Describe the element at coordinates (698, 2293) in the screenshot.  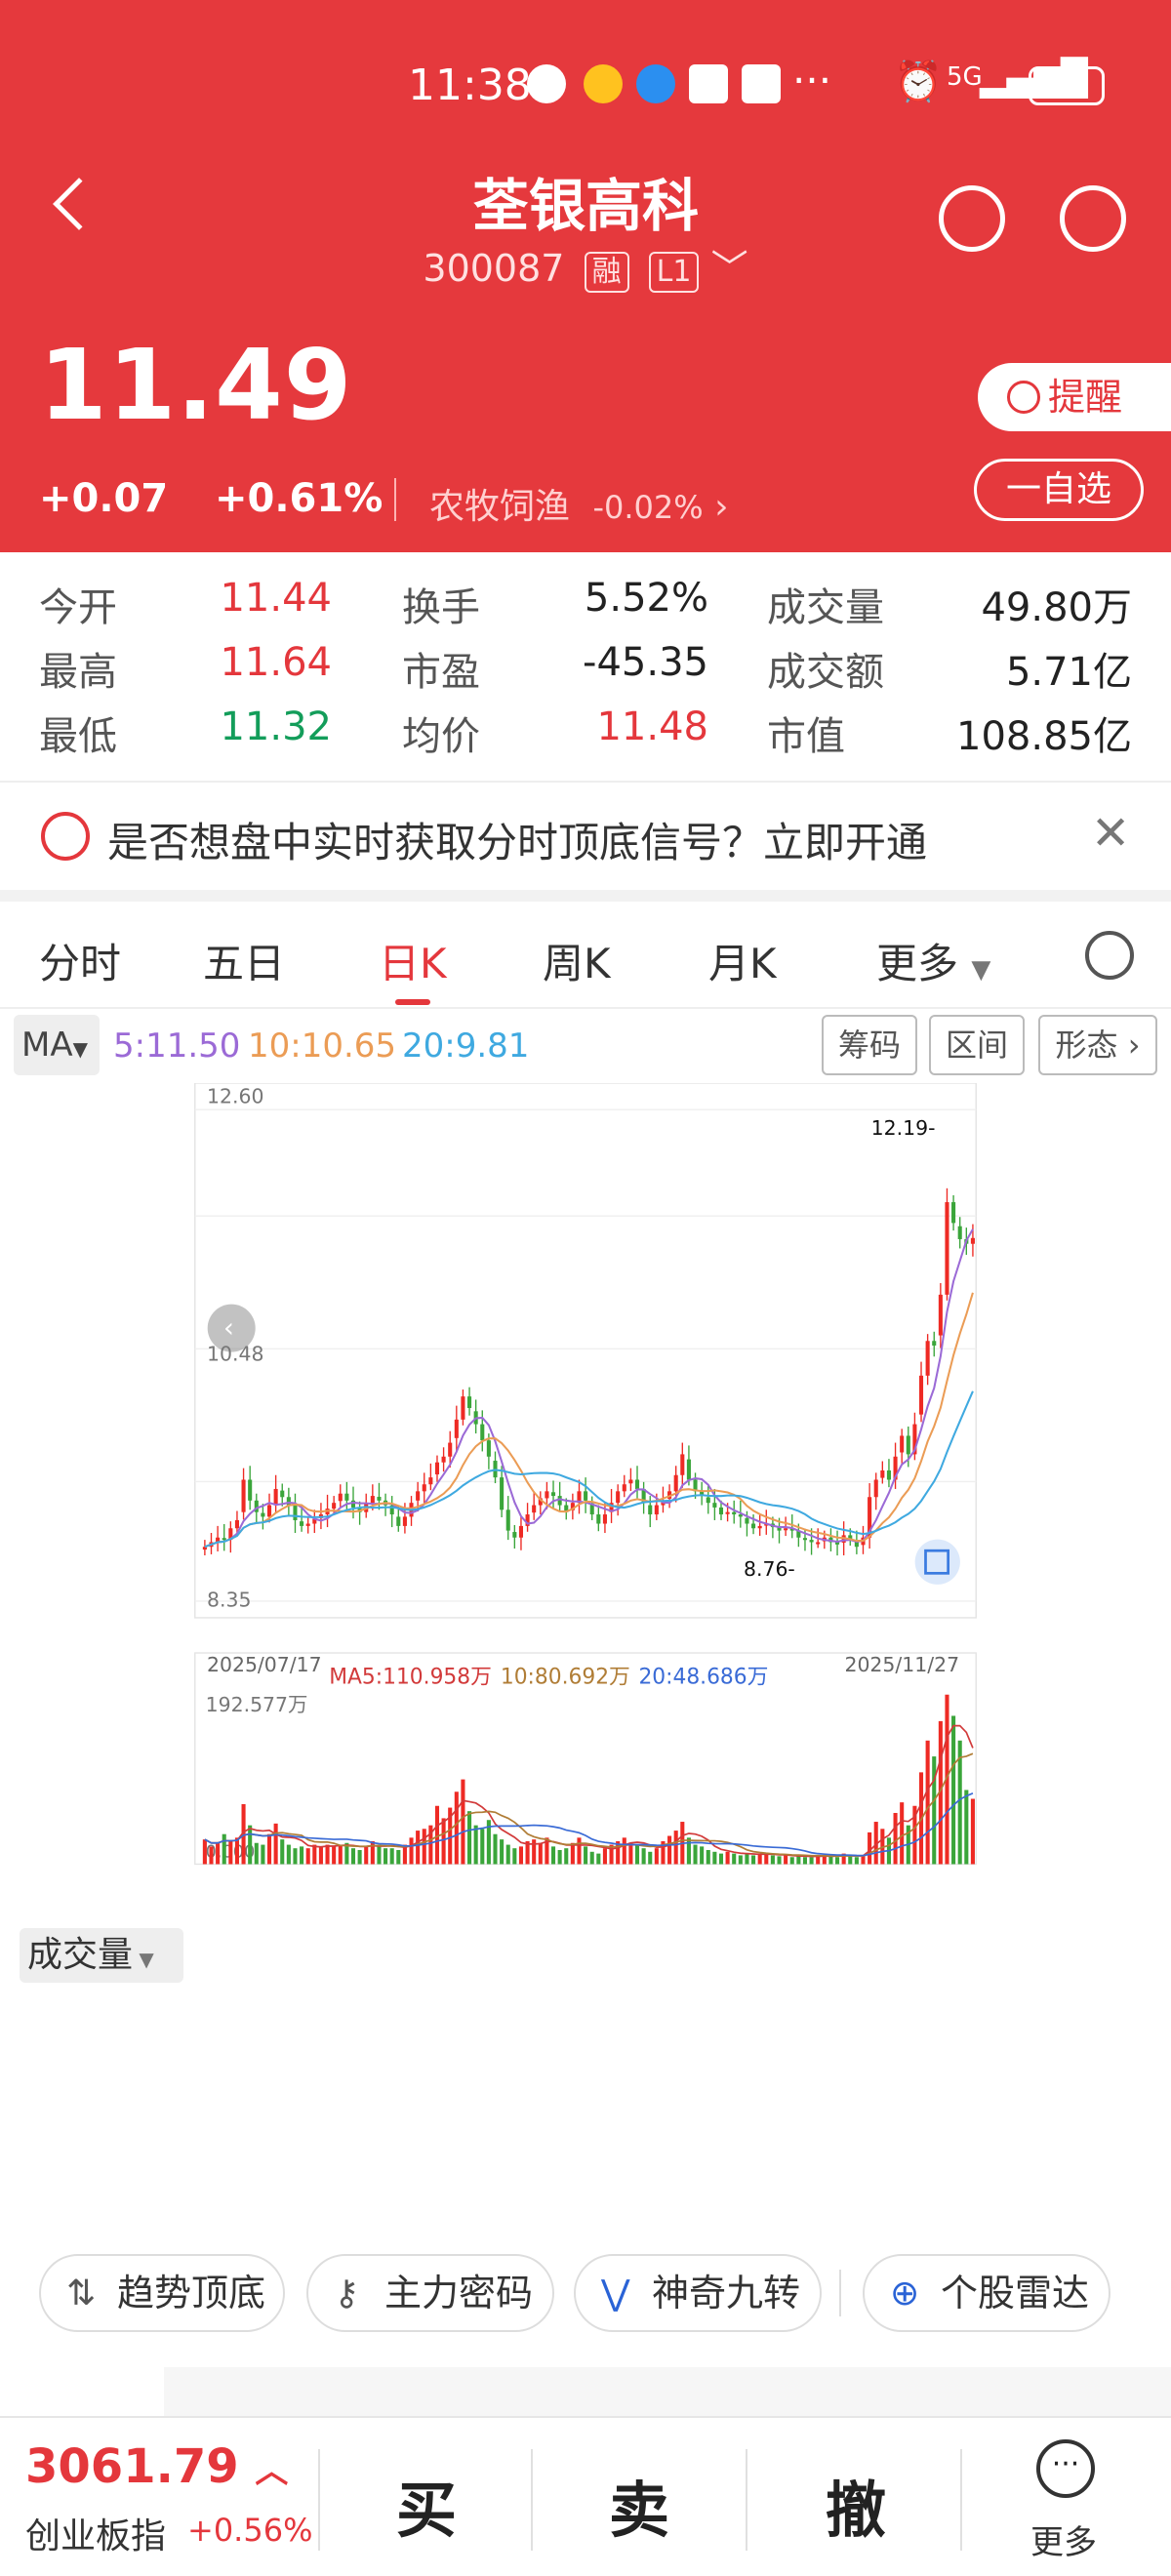
I see `magic-nine-button: ⋁ 神奇九转` at that location.